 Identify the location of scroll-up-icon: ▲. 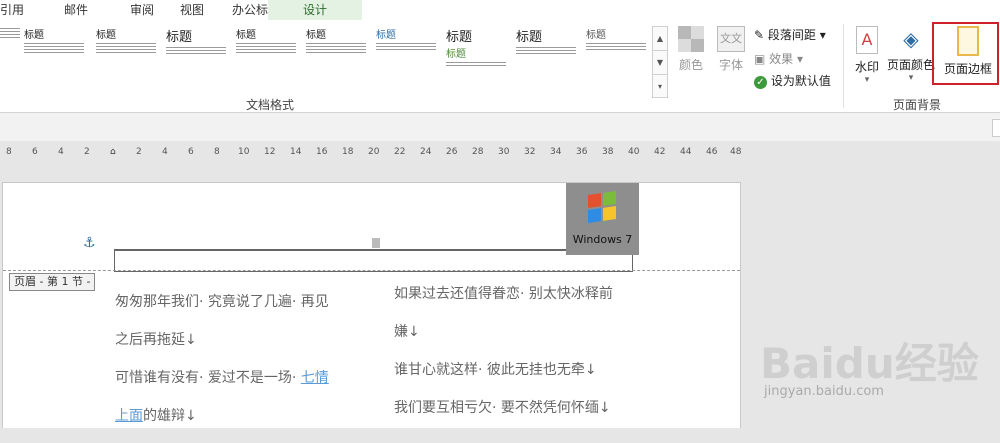
(660, 39).